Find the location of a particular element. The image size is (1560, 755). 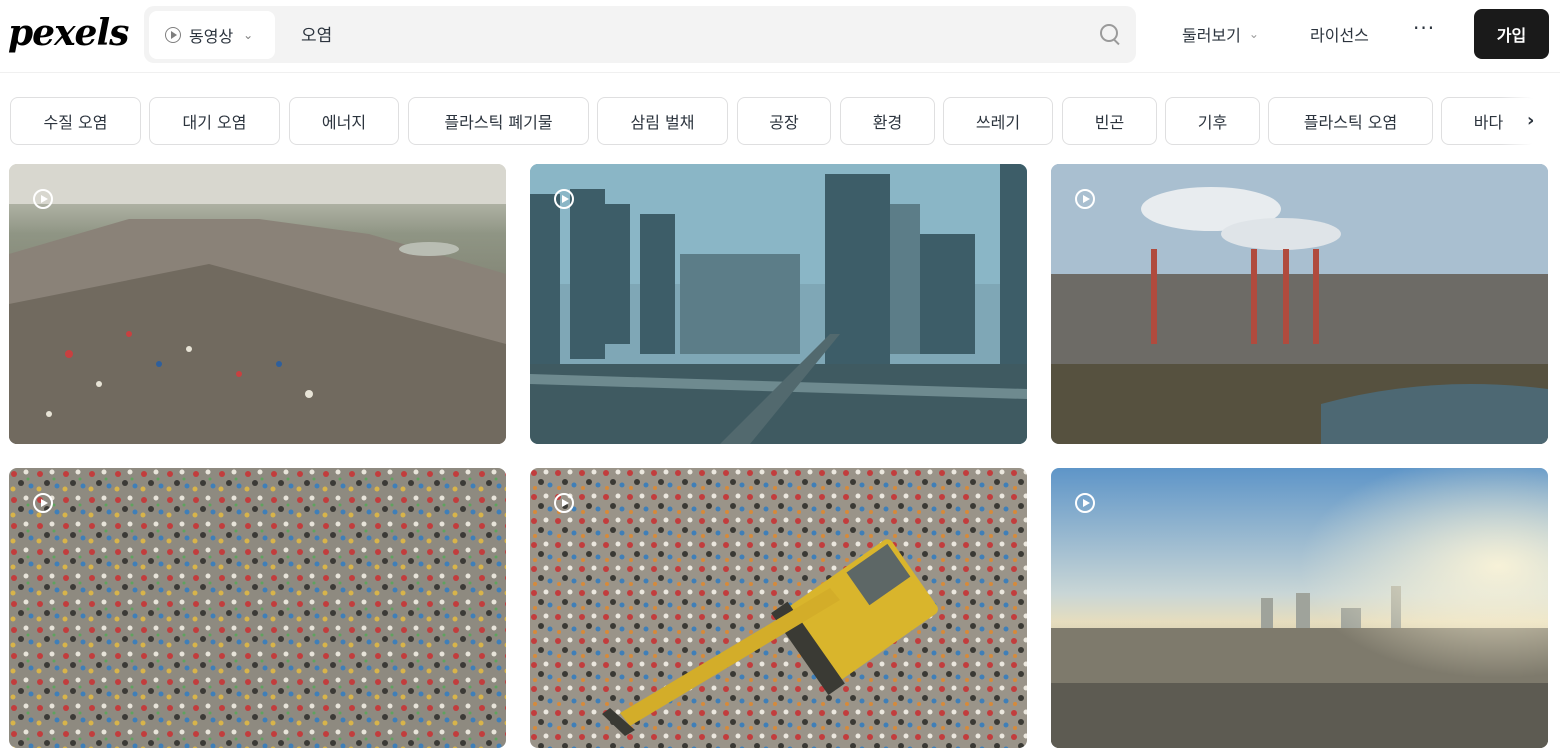

tag-chip: 빈곤 is located at coordinates (1109, 121).